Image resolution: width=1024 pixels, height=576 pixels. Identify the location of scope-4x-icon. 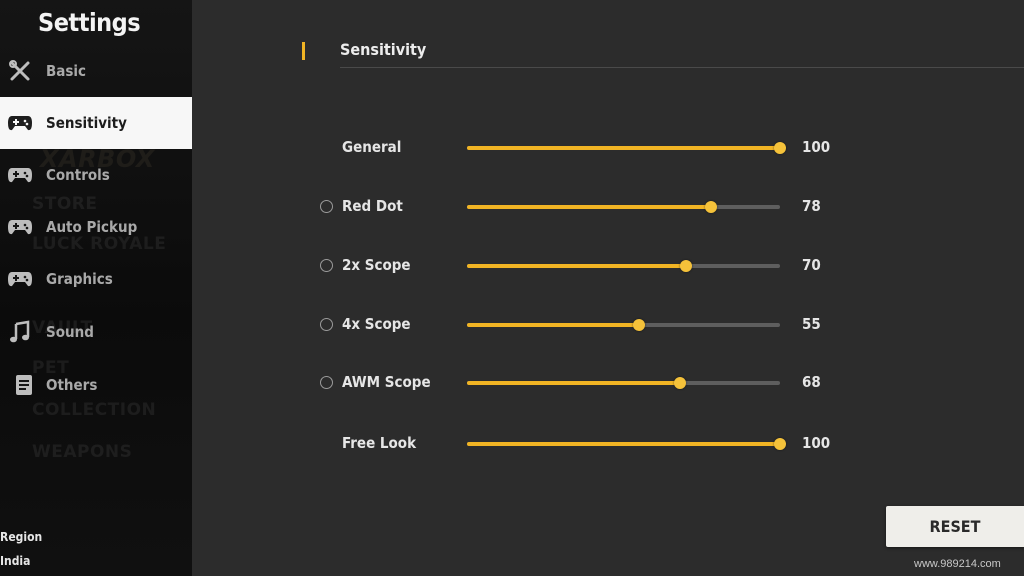
(326, 324).